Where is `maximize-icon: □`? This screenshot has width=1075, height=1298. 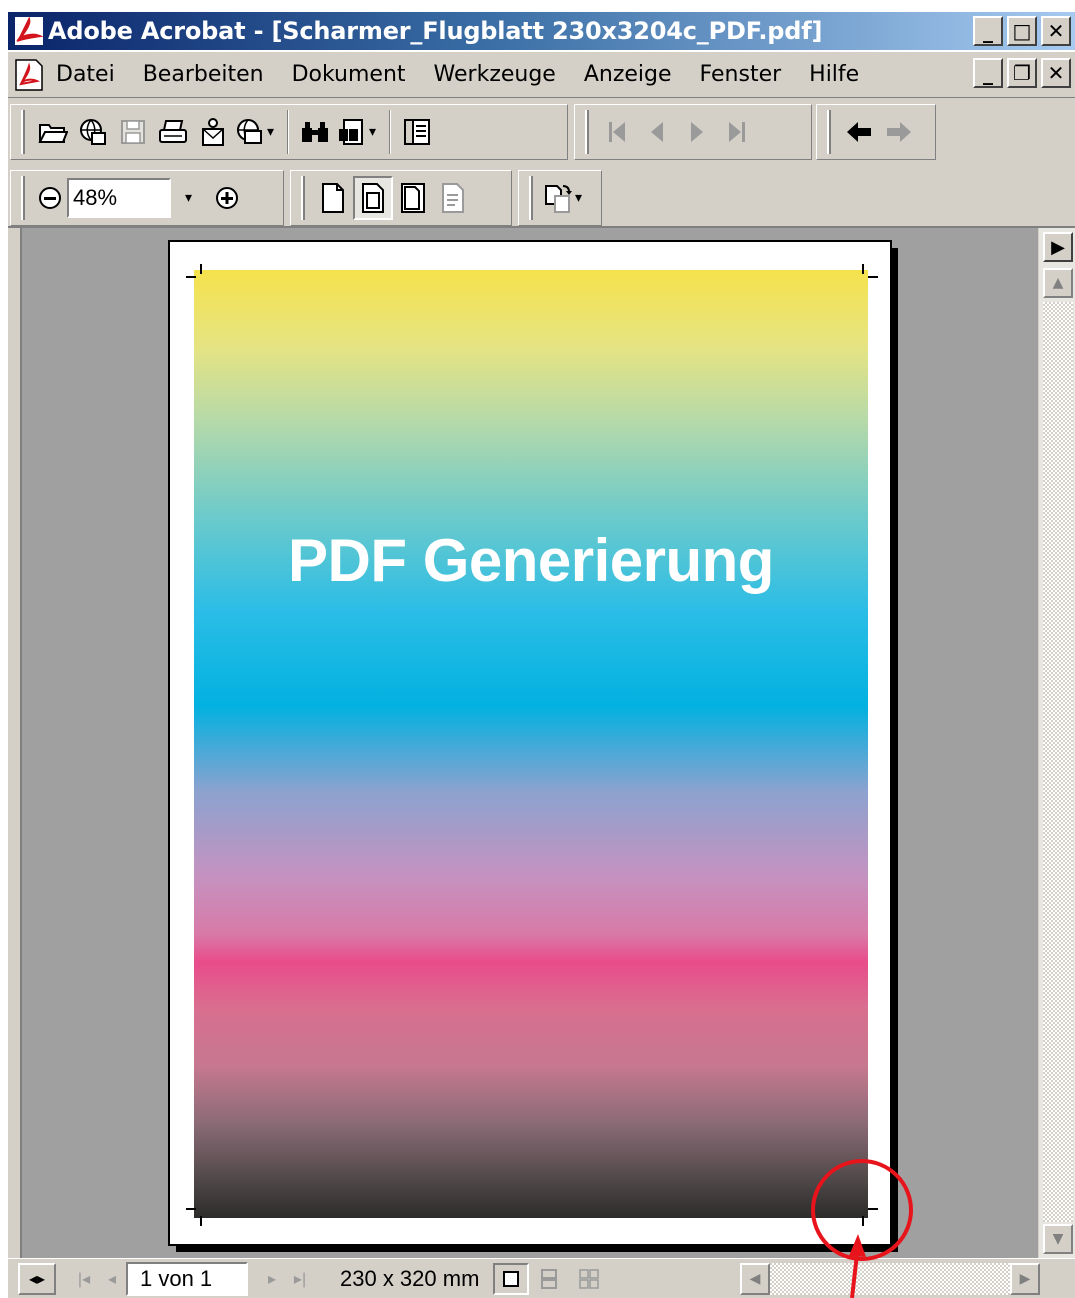 maximize-icon: □ is located at coordinates (1022, 31).